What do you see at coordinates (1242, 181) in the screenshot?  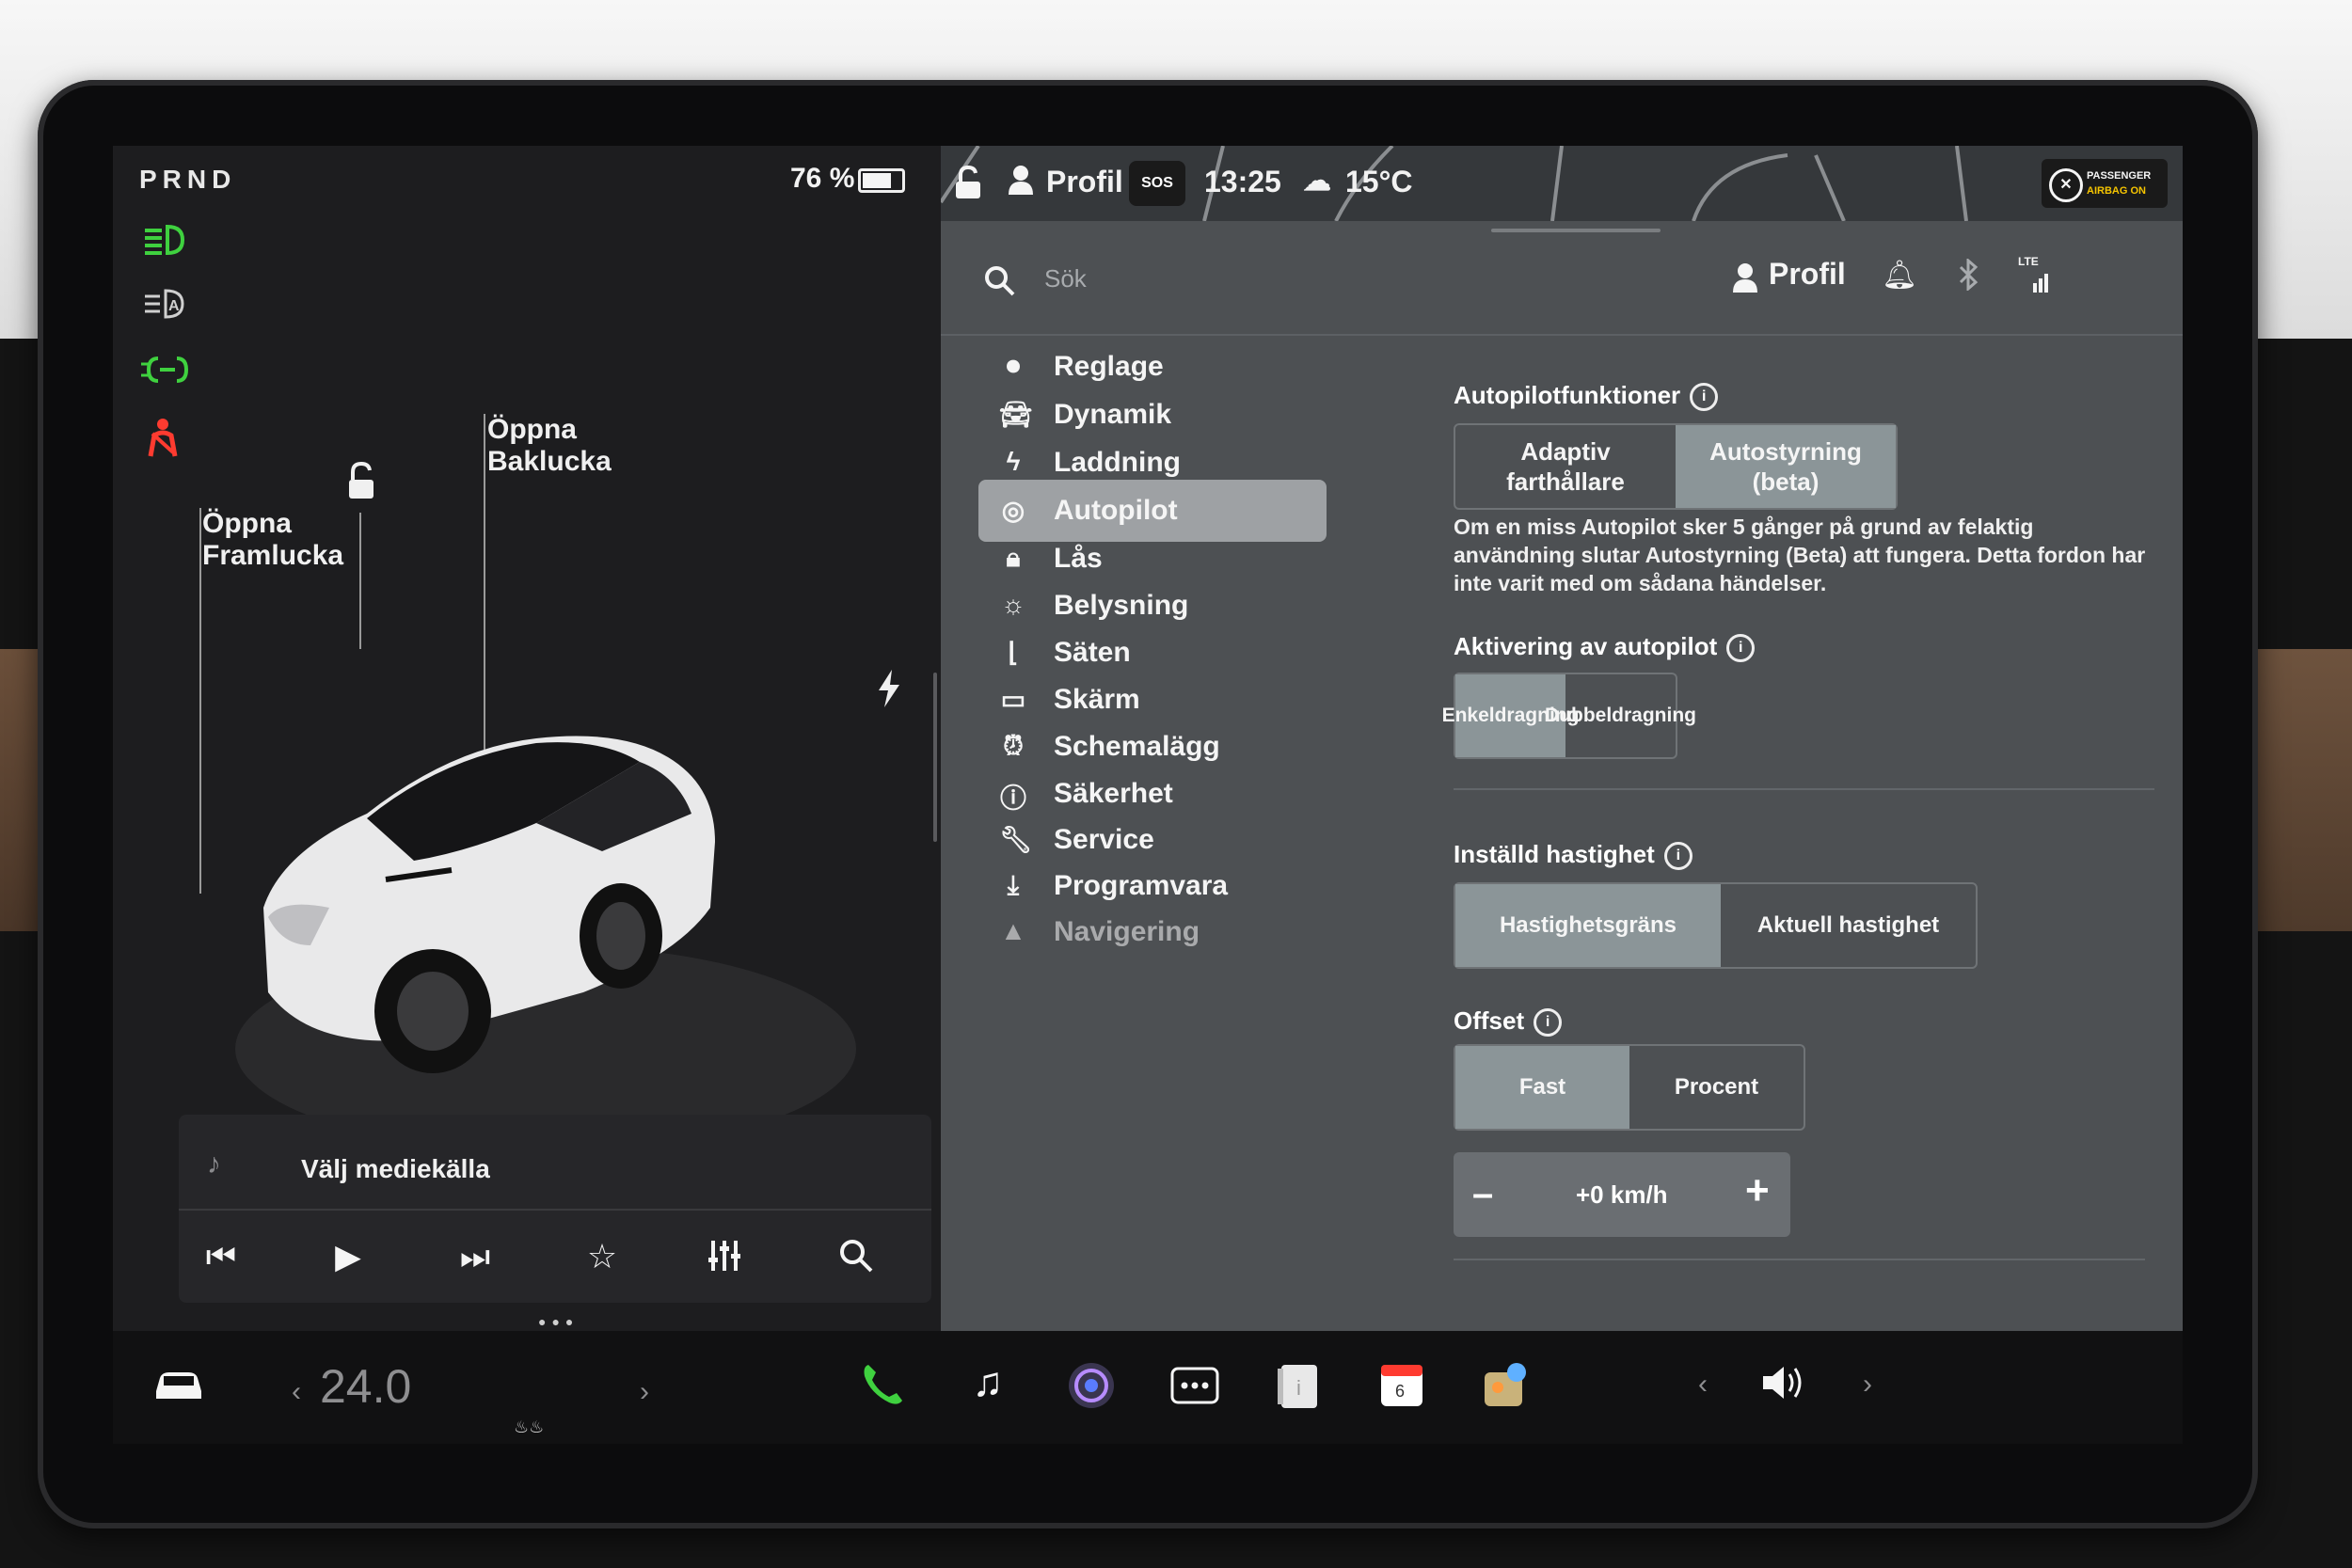 I see `clock: 13:25` at bounding box center [1242, 181].